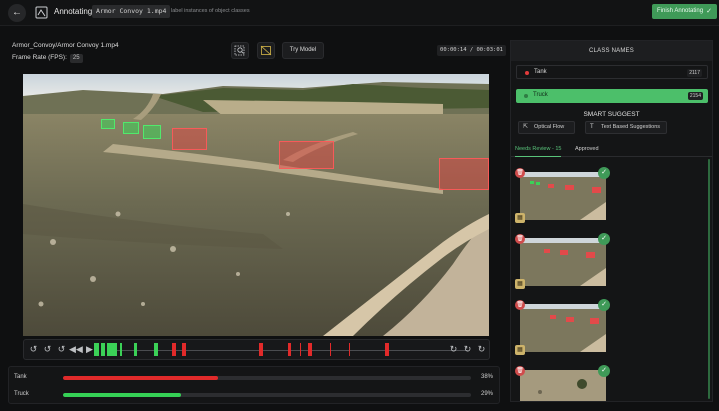 The image size is (719, 411). What do you see at coordinates (486, 377) in the screenshot?
I see `stat-percent: 38%` at bounding box center [486, 377].